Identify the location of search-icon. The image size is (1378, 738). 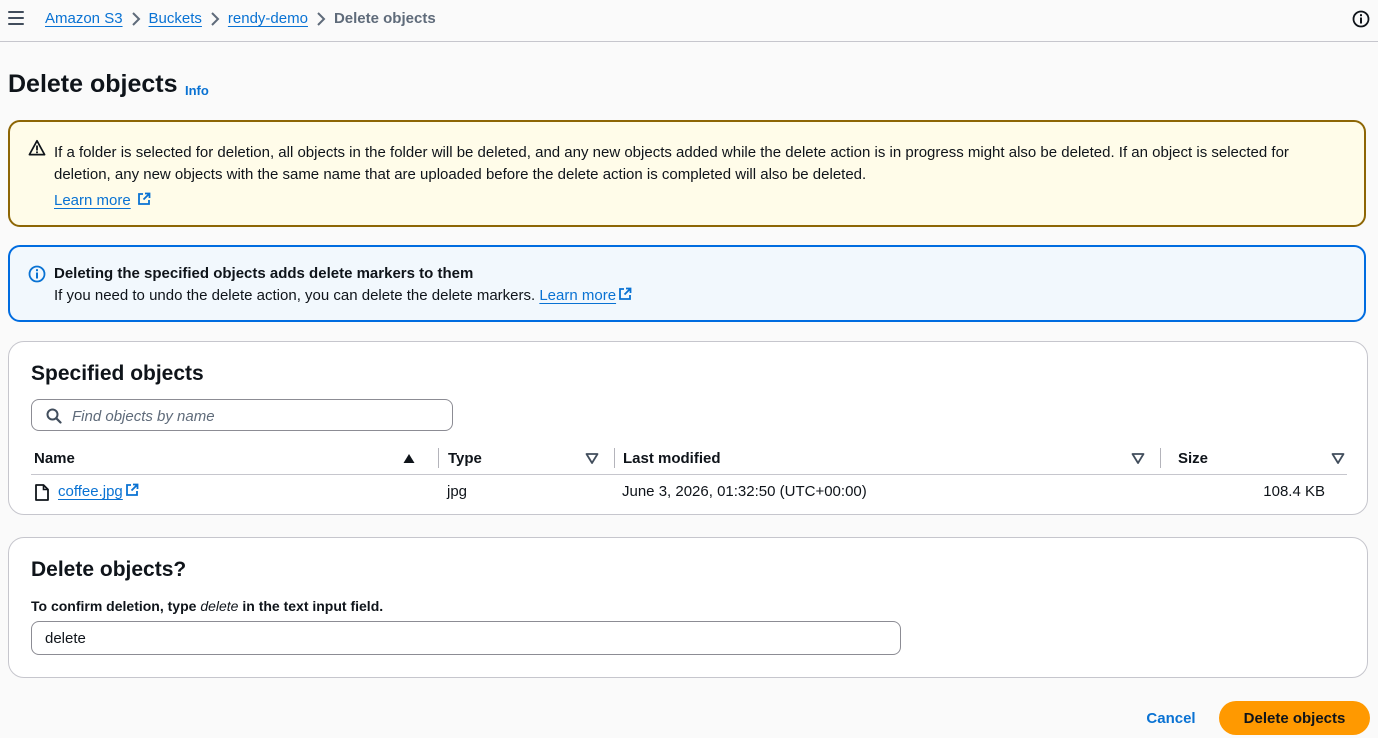
(54, 416).